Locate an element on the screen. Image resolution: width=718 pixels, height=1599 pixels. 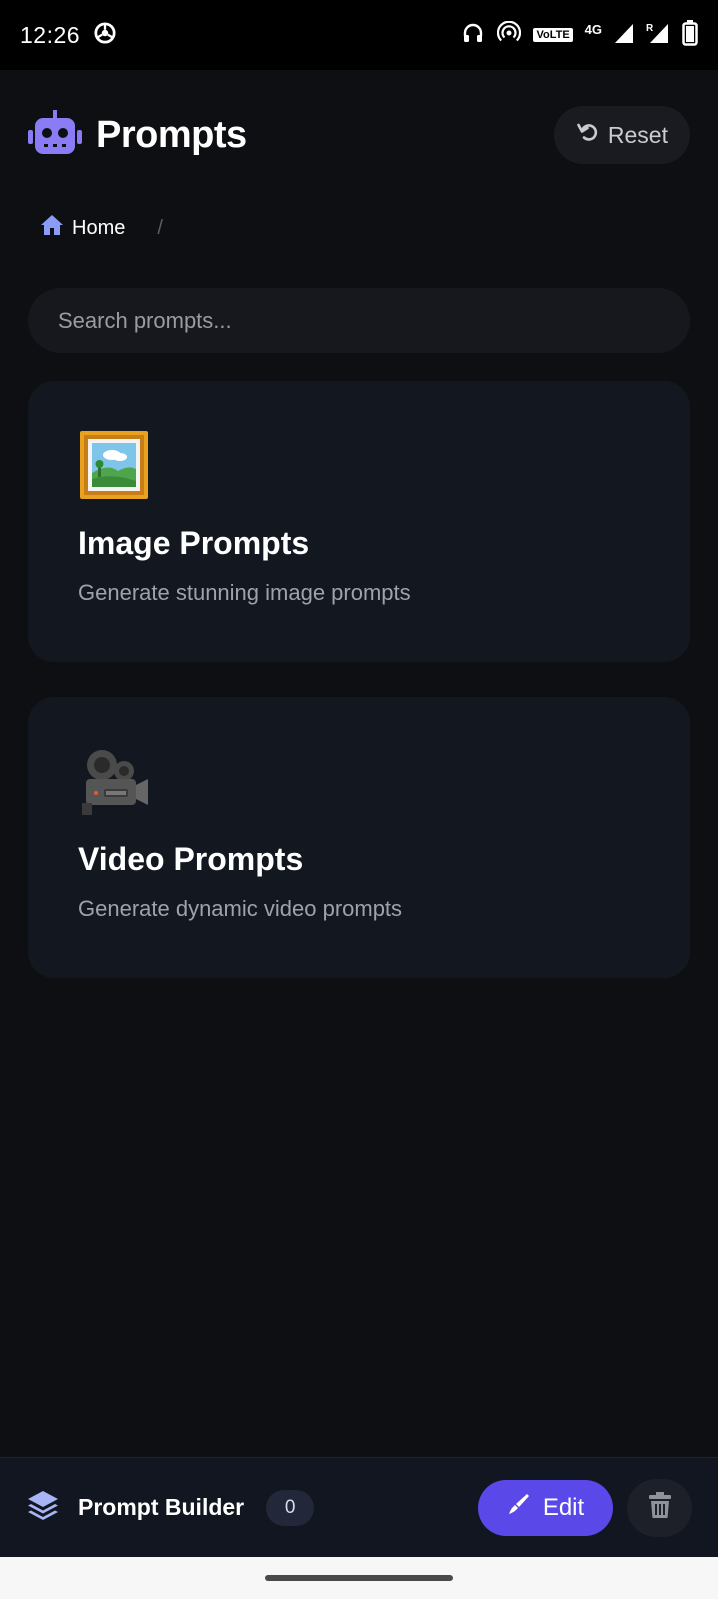
undo-icon is located at coordinates (588, 135).